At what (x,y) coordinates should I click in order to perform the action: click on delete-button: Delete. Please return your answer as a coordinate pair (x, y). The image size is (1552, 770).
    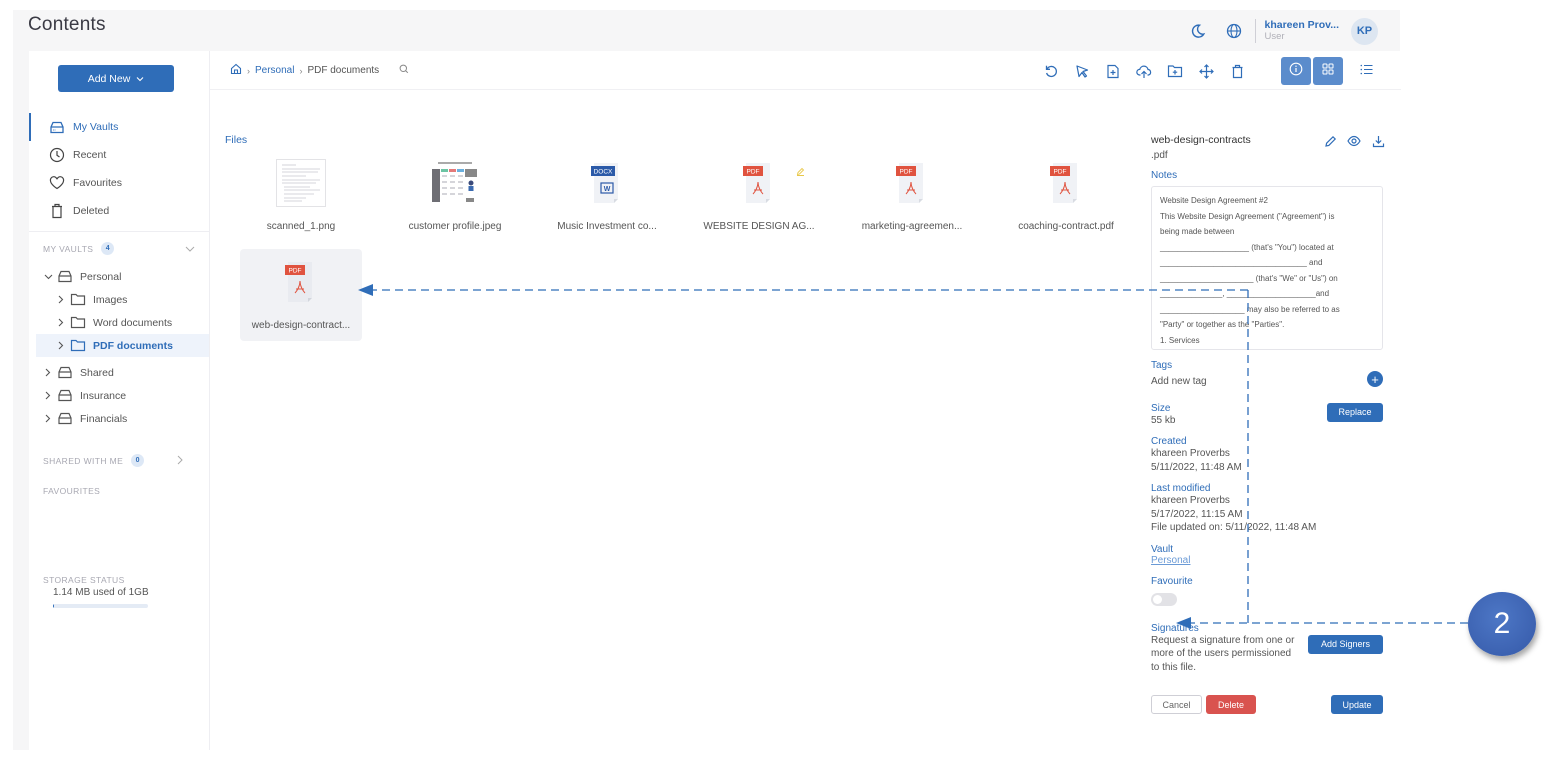
    Looking at the image, I should click on (1231, 704).